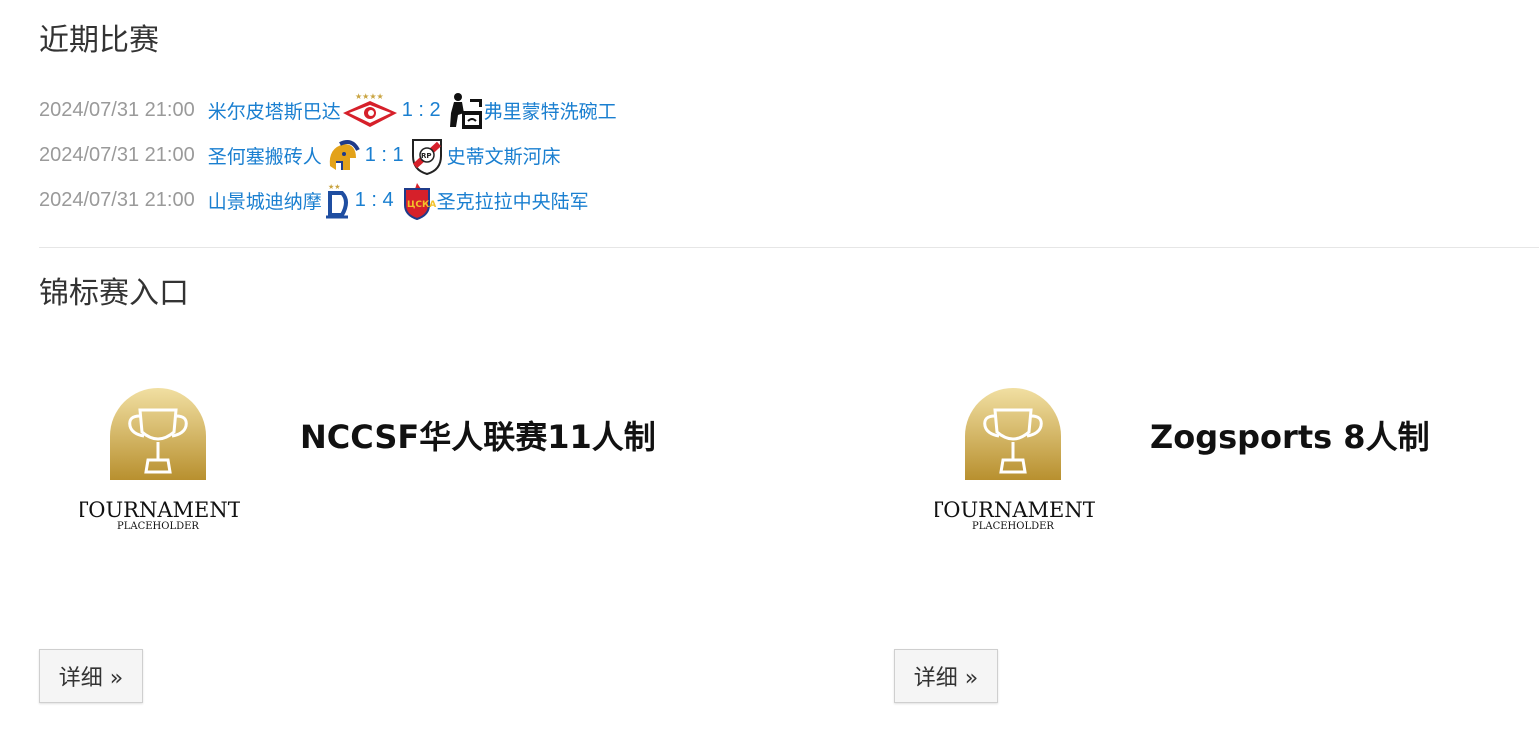  Describe the element at coordinates (421, 205) in the screenshot. I see `svg-text: ЦСКА` at that location.